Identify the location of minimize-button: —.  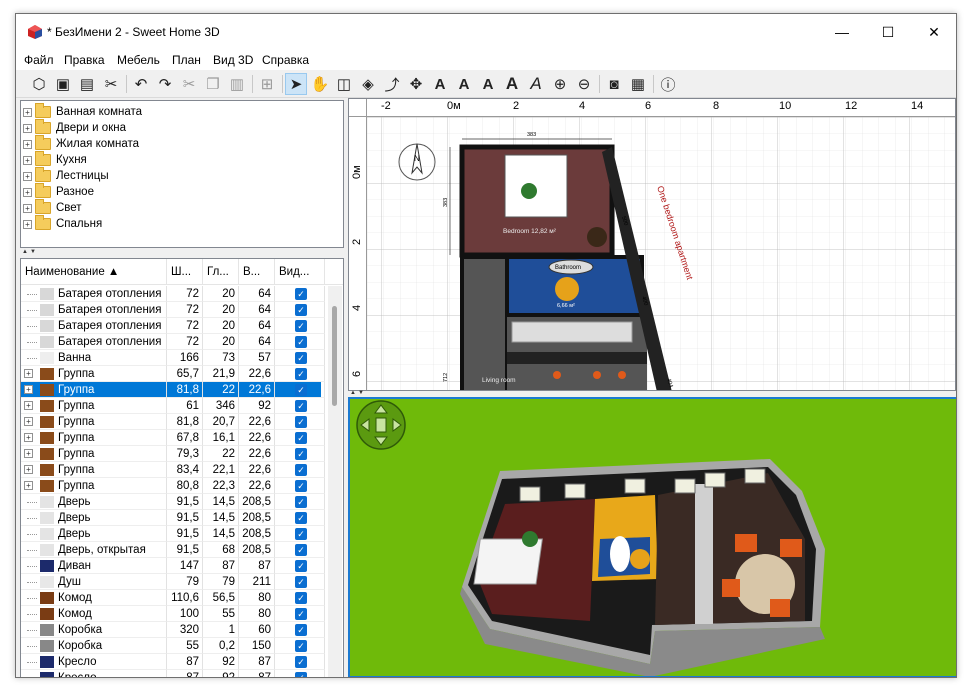
(842, 32).